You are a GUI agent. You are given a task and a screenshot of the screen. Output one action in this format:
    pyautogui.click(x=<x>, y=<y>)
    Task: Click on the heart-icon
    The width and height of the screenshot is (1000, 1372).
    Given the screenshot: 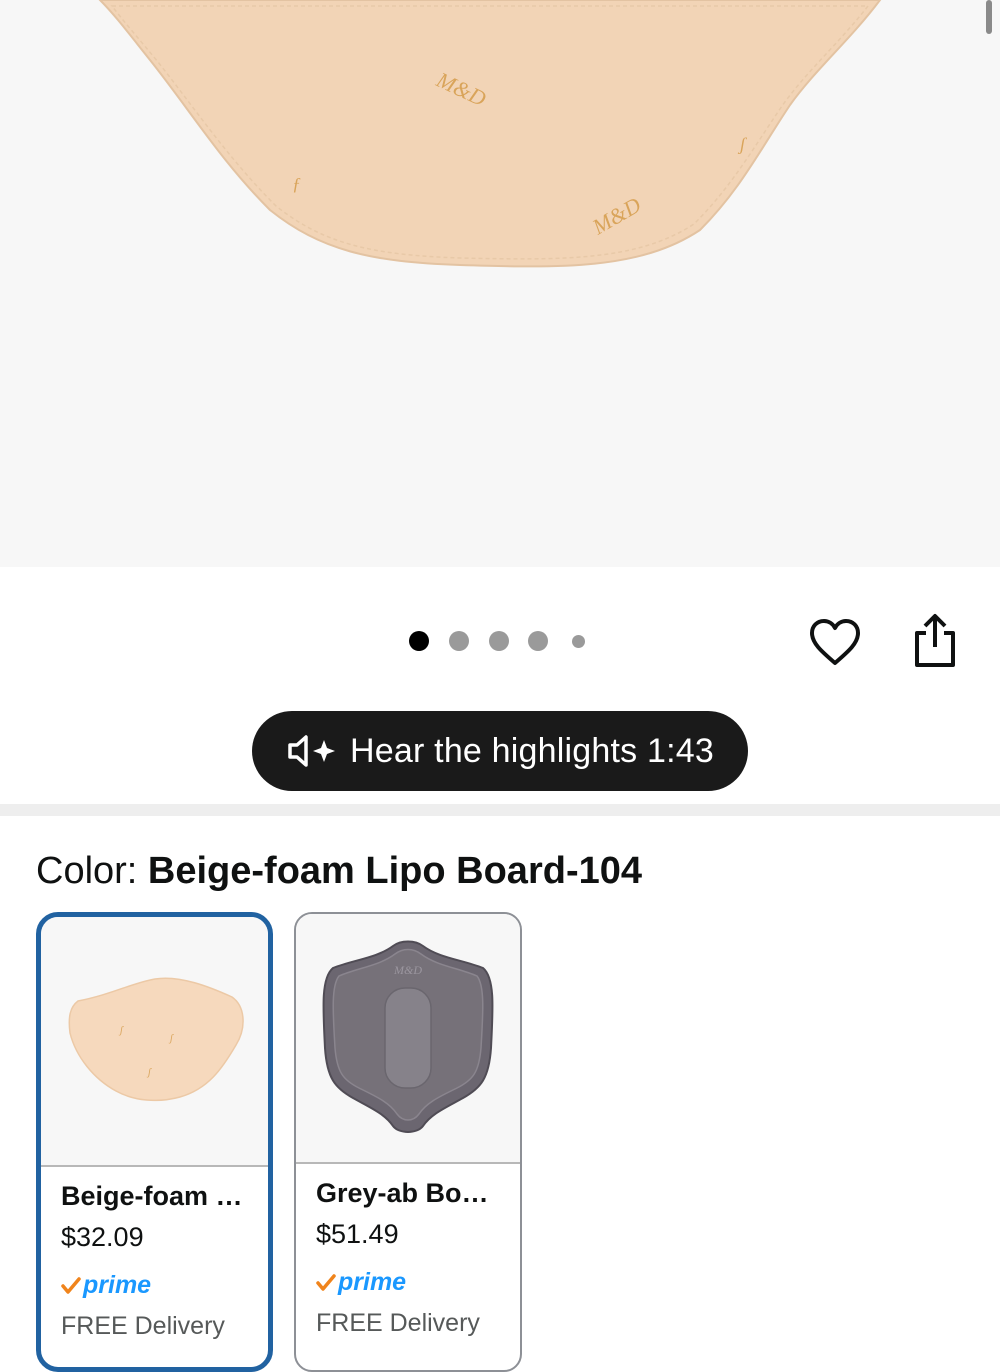 What is the action you would take?
    pyautogui.click(x=835, y=642)
    